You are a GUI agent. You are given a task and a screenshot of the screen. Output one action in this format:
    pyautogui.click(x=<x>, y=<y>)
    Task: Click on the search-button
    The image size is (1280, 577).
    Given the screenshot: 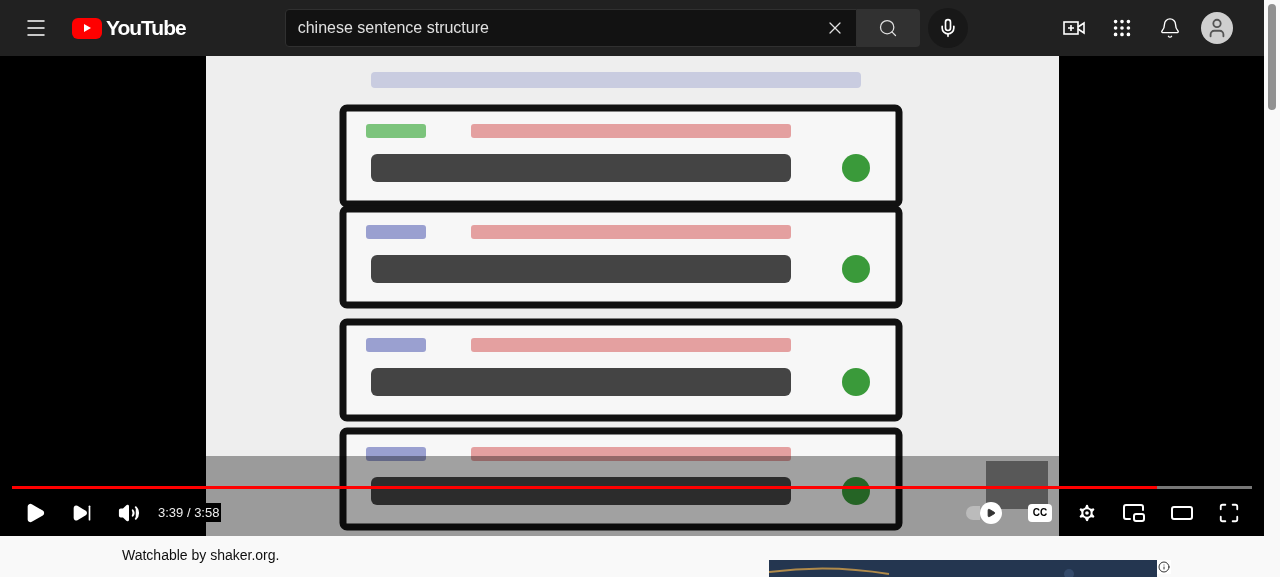 What is the action you would take?
    pyautogui.click(x=888, y=28)
    